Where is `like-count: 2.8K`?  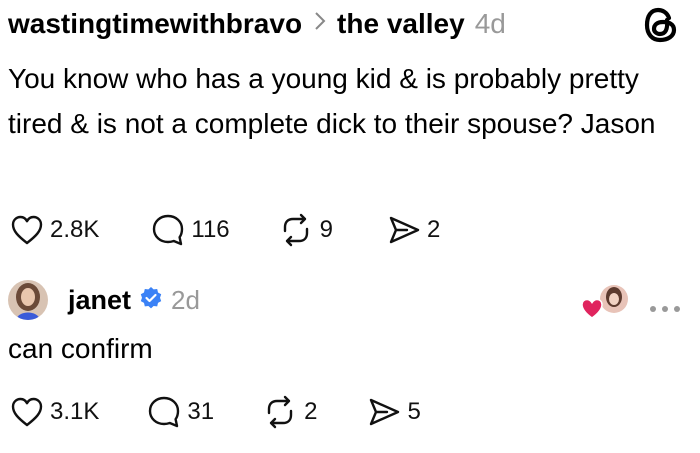 like-count: 2.8K is located at coordinates (75, 229).